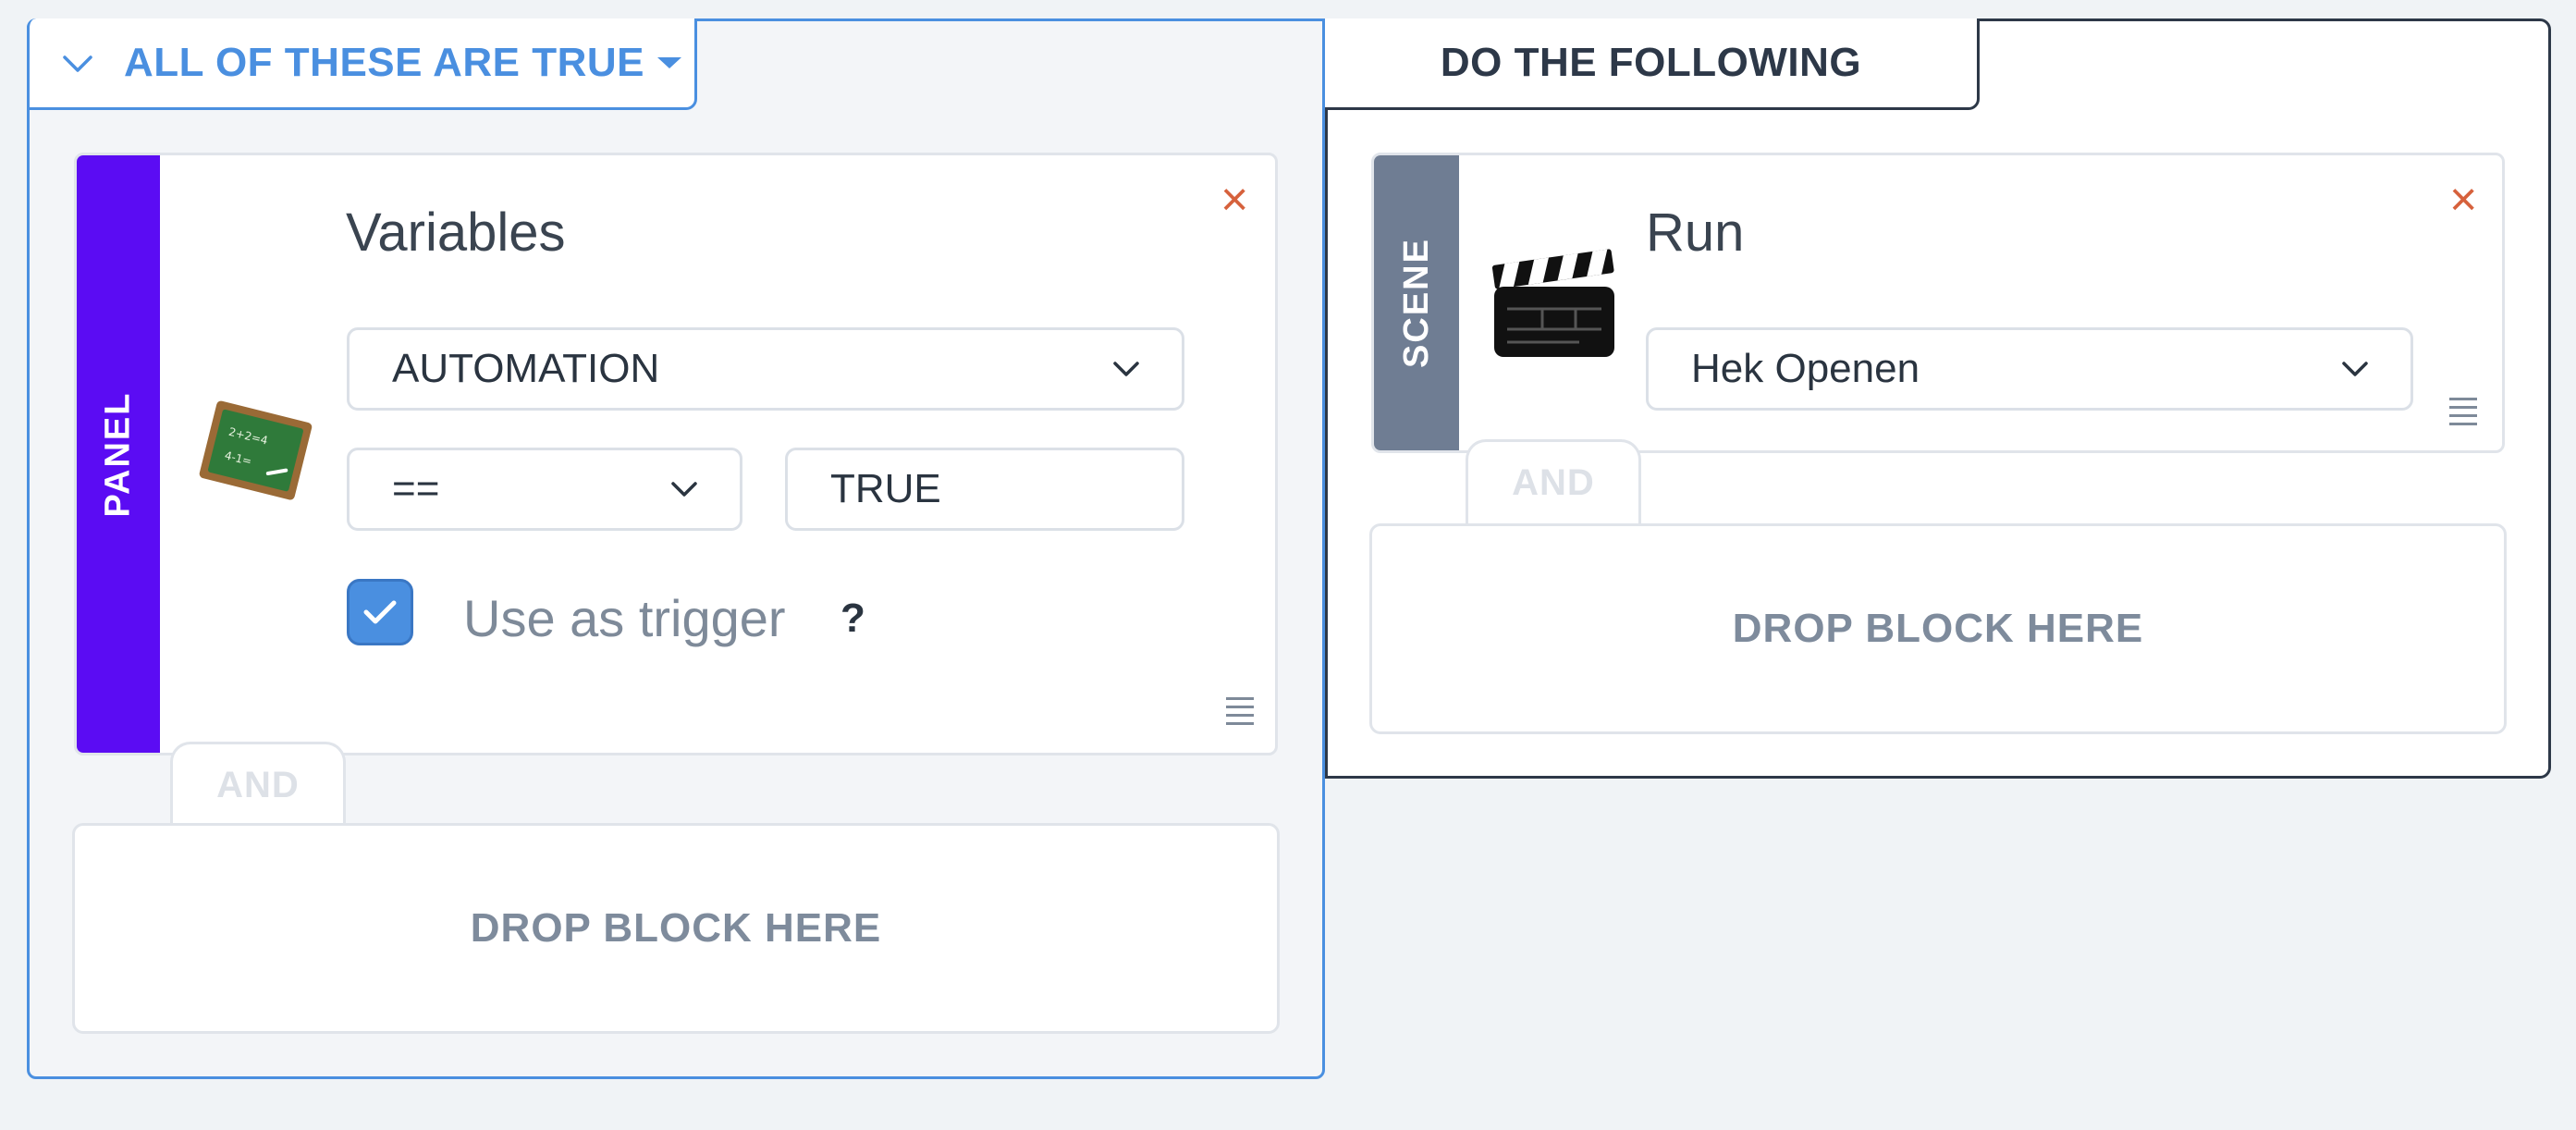 The image size is (2576, 1130). Describe the element at coordinates (1938, 303) in the screenshot. I see `run-scene-action-block: SCENE Run × Hek Openen` at that location.